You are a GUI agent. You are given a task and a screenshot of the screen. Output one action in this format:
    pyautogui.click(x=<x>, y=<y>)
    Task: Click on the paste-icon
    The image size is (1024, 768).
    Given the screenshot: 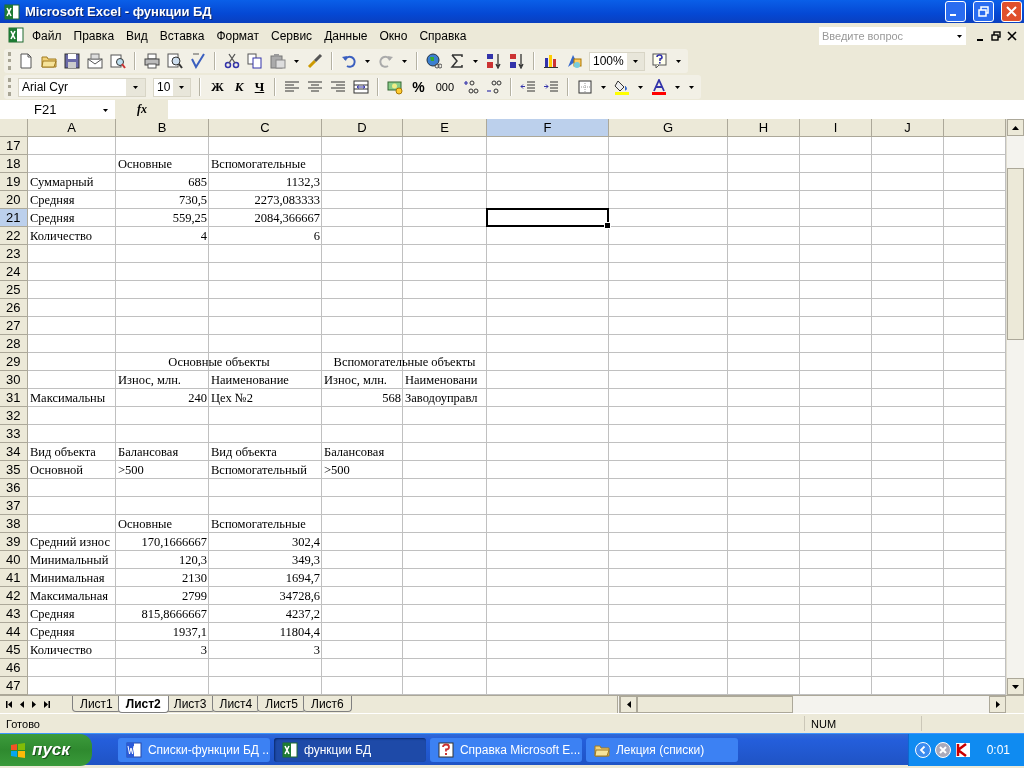 What is the action you would take?
    pyautogui.click(x=278, y=61)
    